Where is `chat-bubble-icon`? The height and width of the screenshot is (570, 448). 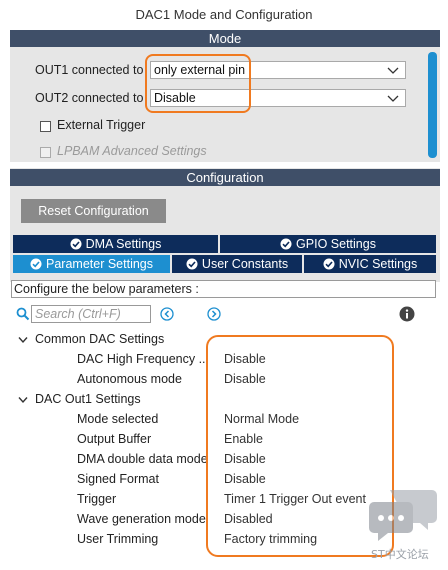 chat-bubble-icon is located at coordinates (403, 515).